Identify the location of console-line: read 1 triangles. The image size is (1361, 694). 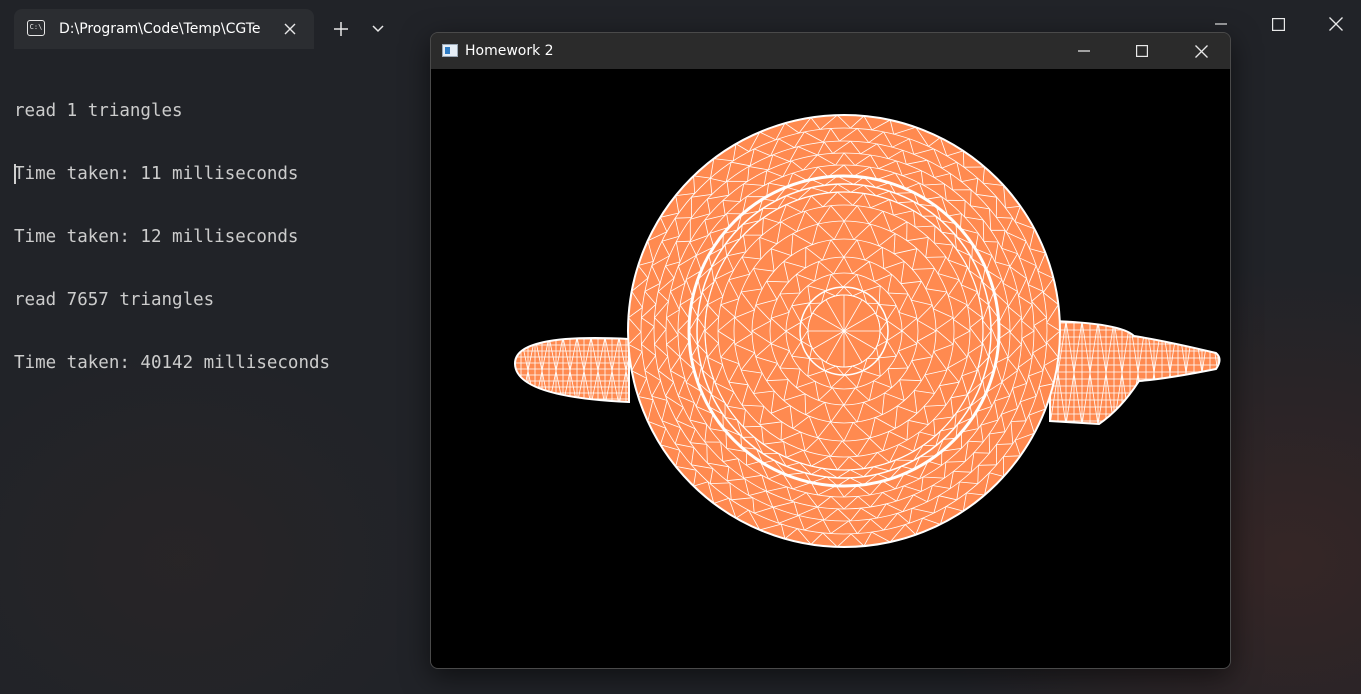
(98, 111).